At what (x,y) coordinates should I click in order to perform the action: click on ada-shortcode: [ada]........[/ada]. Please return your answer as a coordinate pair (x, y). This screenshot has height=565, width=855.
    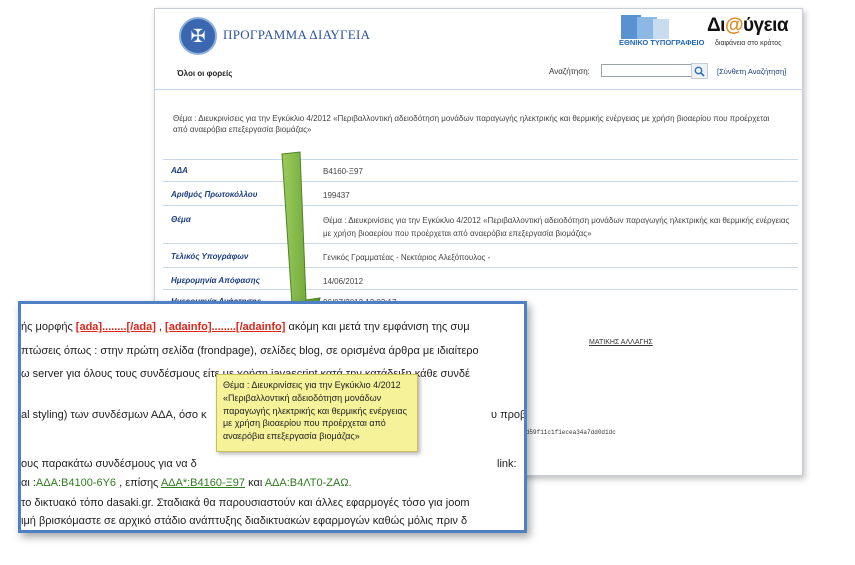
    Looking at the image, I should click on (115, 327).